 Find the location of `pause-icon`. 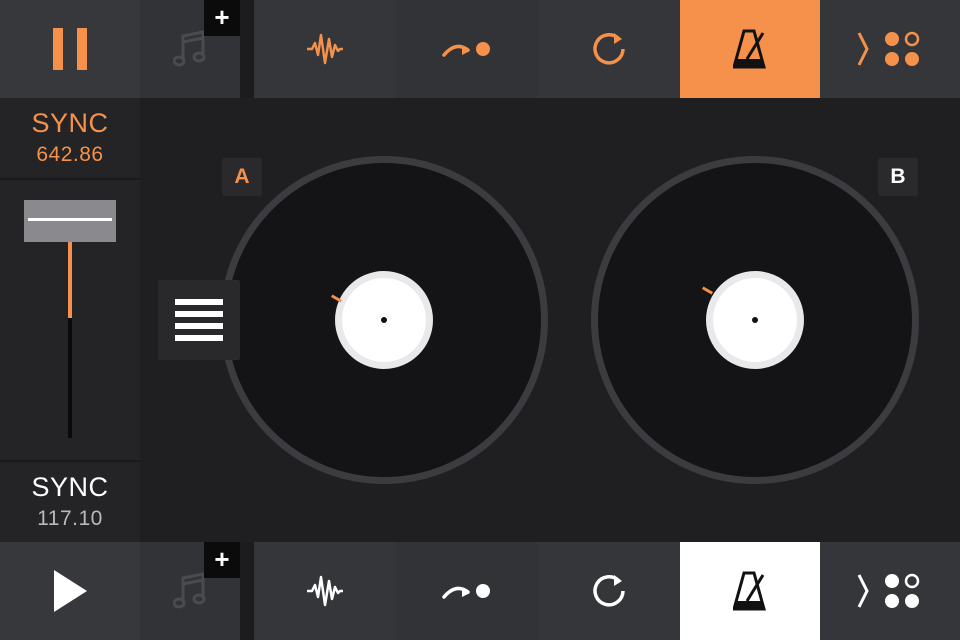

pause-icon is located at coordinates (70, 49).